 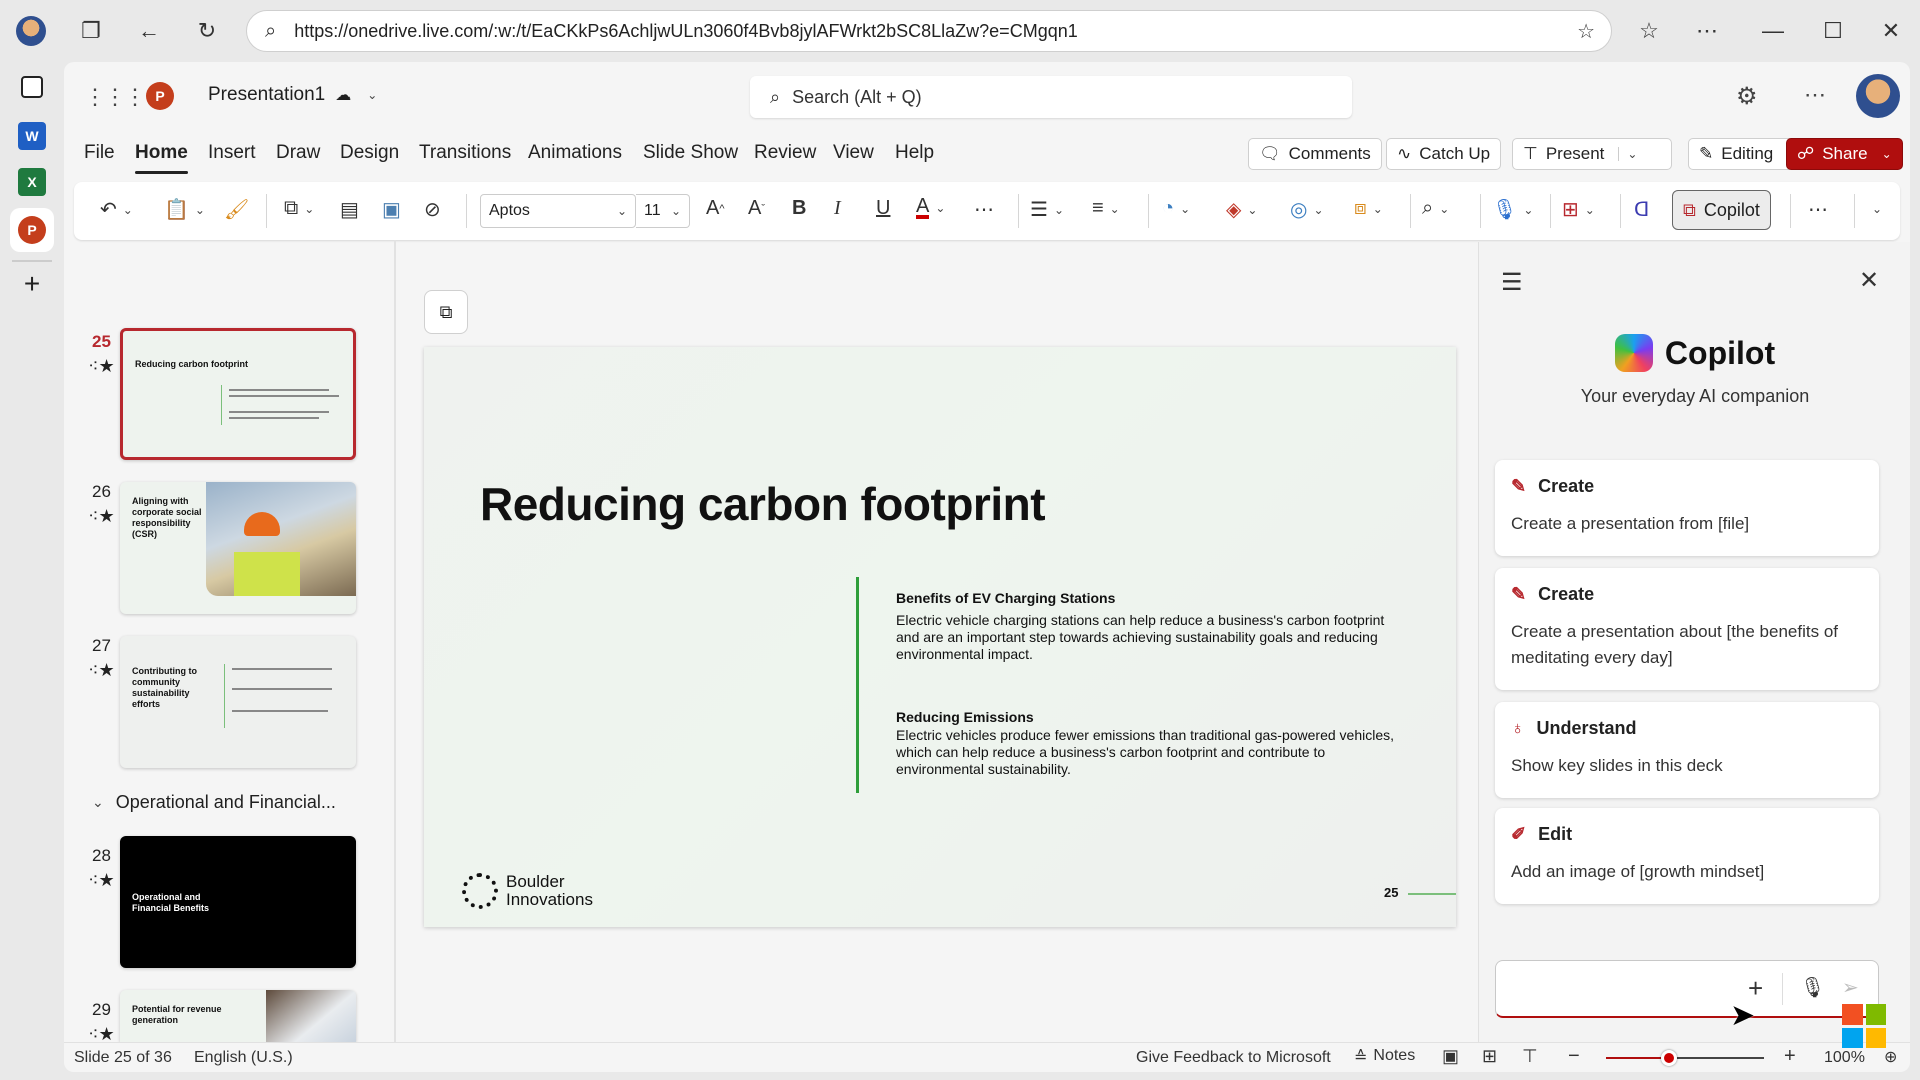 What do you see at coordinates (1669, 1058) in the screenshot?
I see `zoom-slider-thumb` at bounding box center [1669, 1058].